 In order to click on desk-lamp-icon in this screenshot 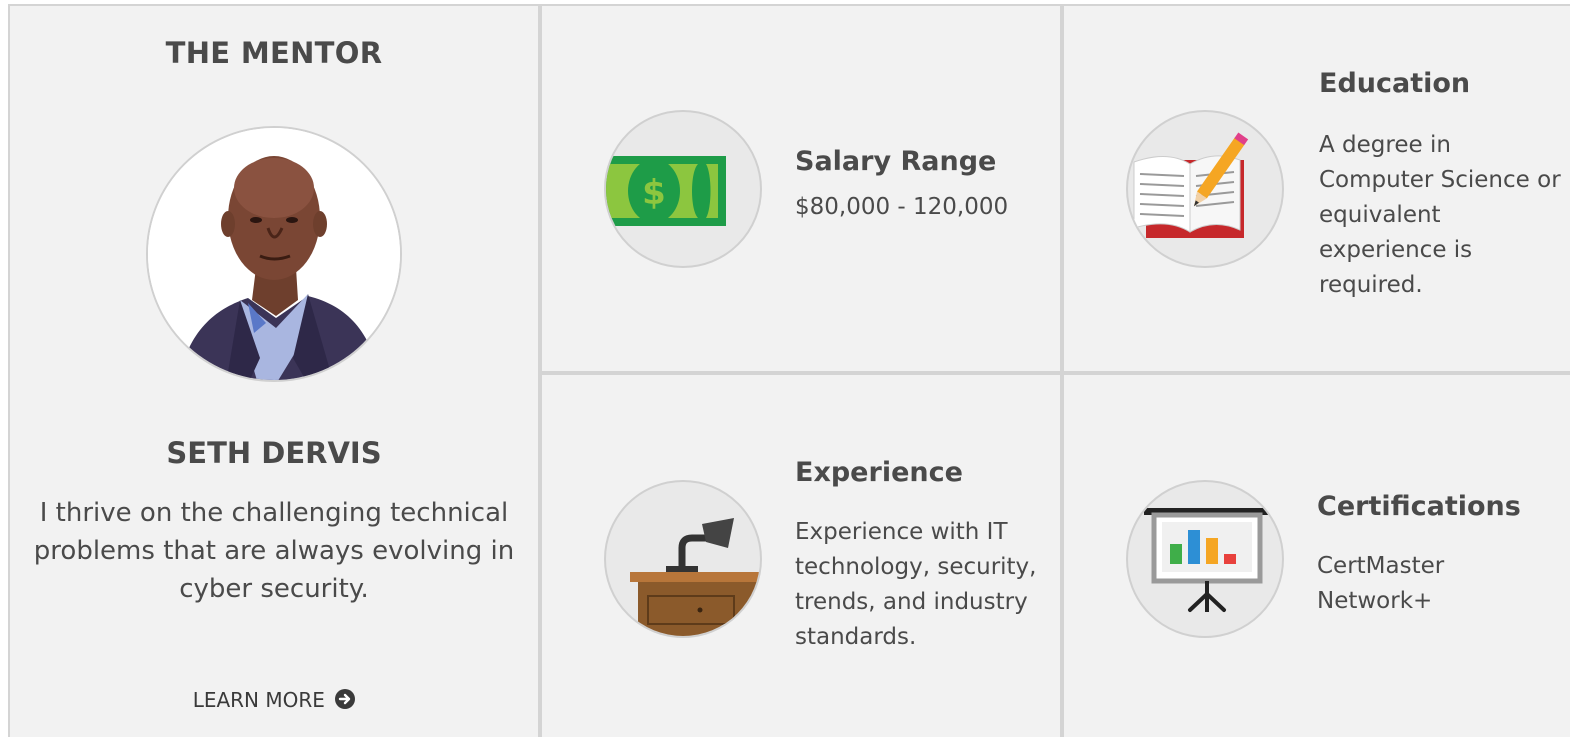, I will do `click(683, 559)`.